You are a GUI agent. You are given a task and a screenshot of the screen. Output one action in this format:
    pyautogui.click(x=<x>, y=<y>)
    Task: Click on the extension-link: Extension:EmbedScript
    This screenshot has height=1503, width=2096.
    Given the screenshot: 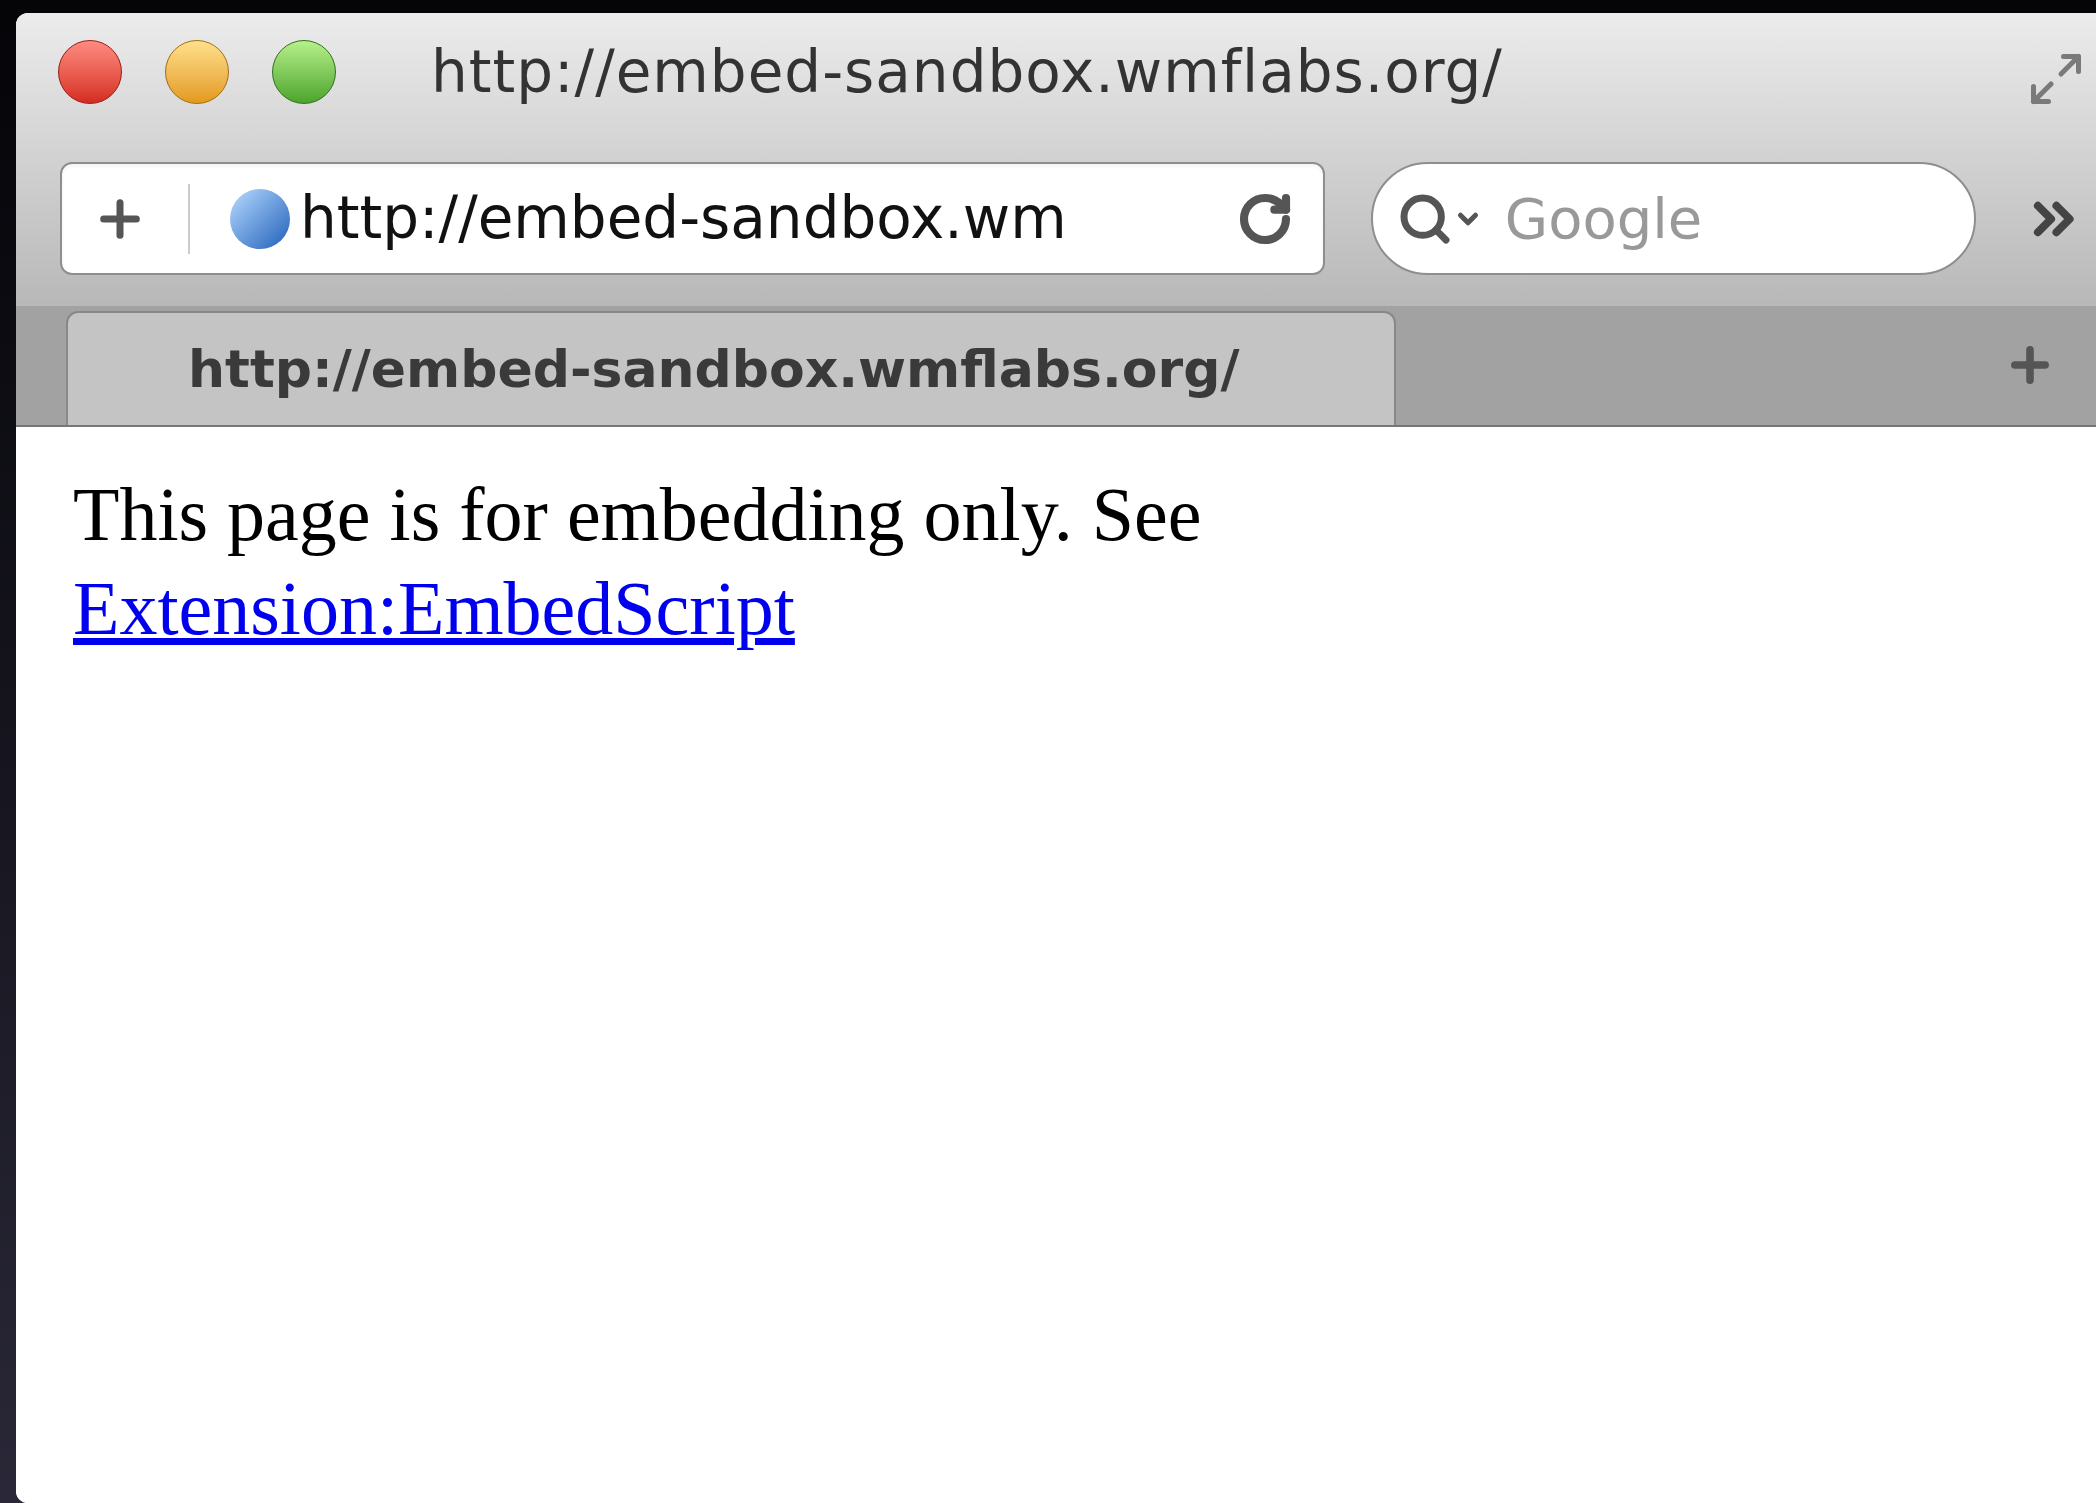 What is the action you would take?
    pyautogui.click(x=434, y=608)
    